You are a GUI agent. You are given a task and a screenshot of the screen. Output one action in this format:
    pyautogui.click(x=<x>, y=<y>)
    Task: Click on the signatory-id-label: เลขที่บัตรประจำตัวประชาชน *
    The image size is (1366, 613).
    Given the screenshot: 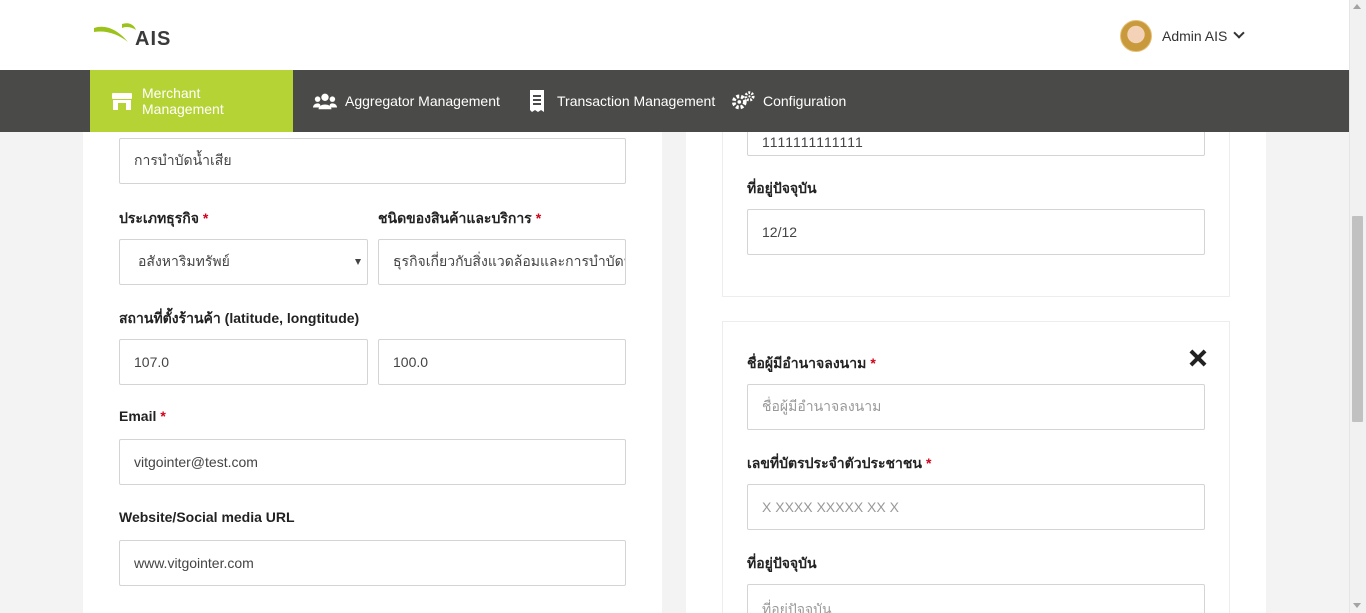 What is the action you would take?
    pyautogui.click(x=839, y=464)
    